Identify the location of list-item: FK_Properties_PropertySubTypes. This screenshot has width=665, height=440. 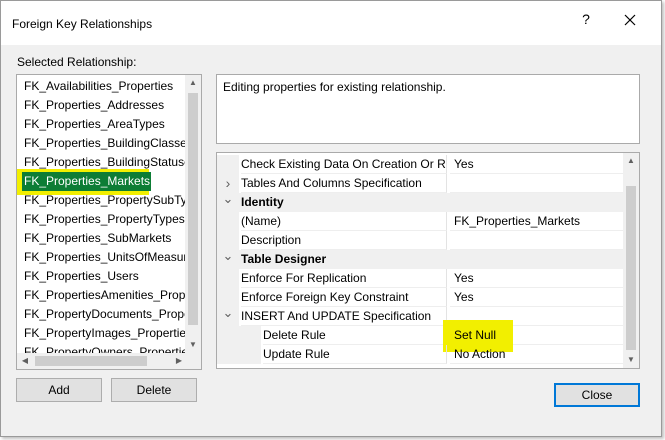
(105, 200).